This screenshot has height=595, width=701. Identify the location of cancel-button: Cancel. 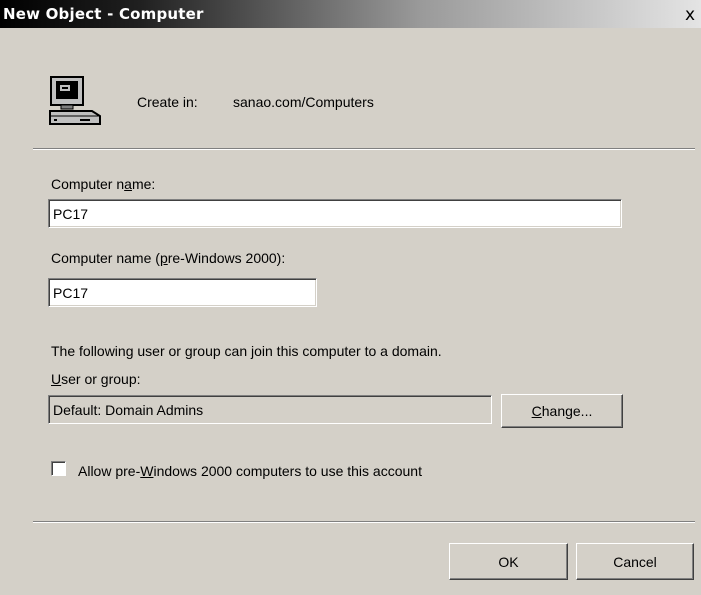
(635, 561).